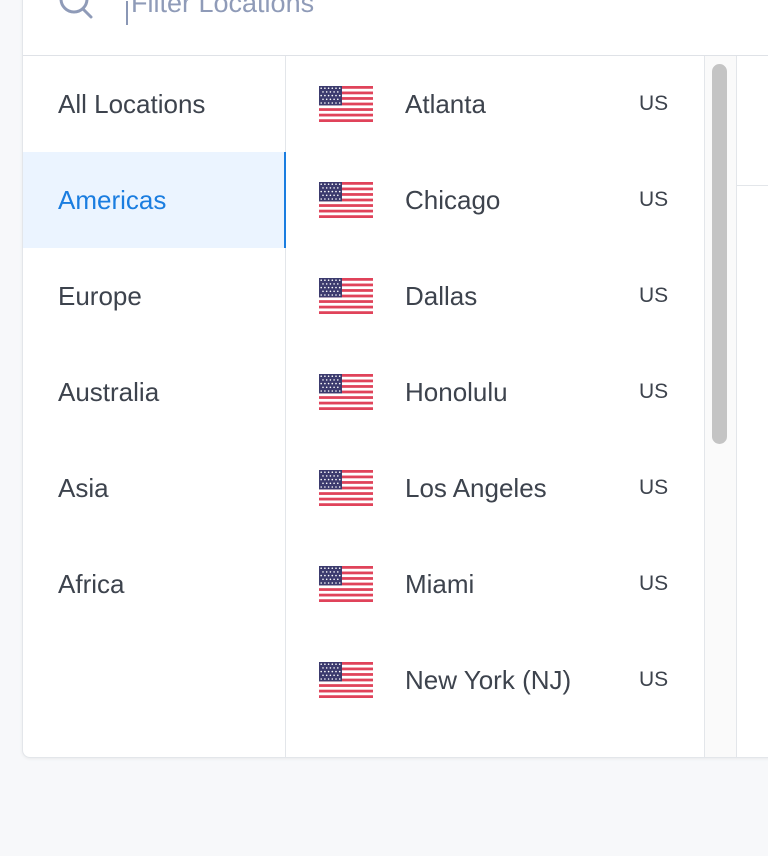 The width and height of the screenshot is (768, 856). Describe the element at coordinates (453, 199) in the screenshot. I see `city-name: Chicago` at that location.